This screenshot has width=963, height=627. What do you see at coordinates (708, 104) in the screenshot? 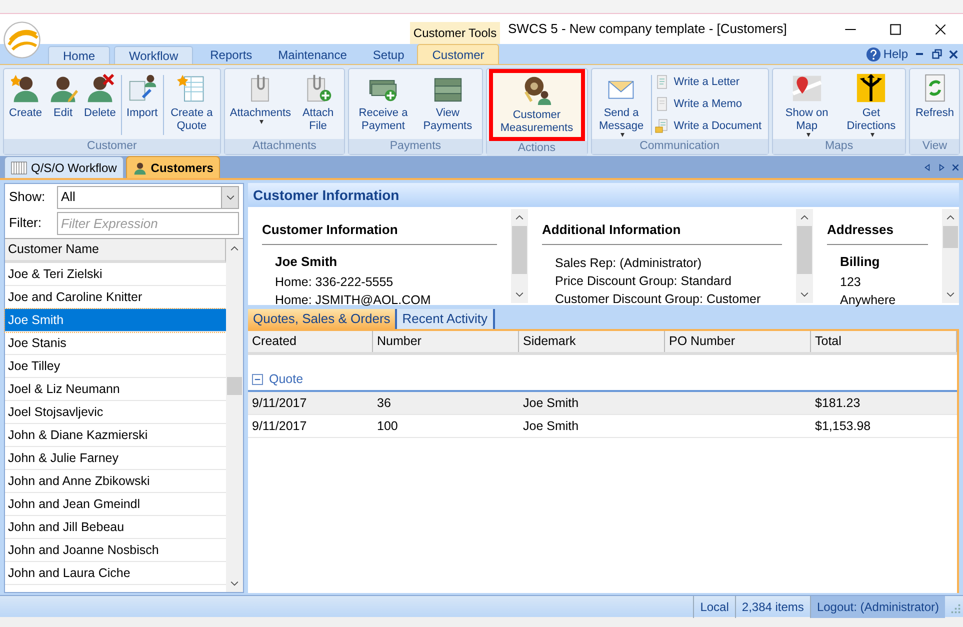
I see `ribbon-button: Write a Memo` at bounding box center [708, 104].